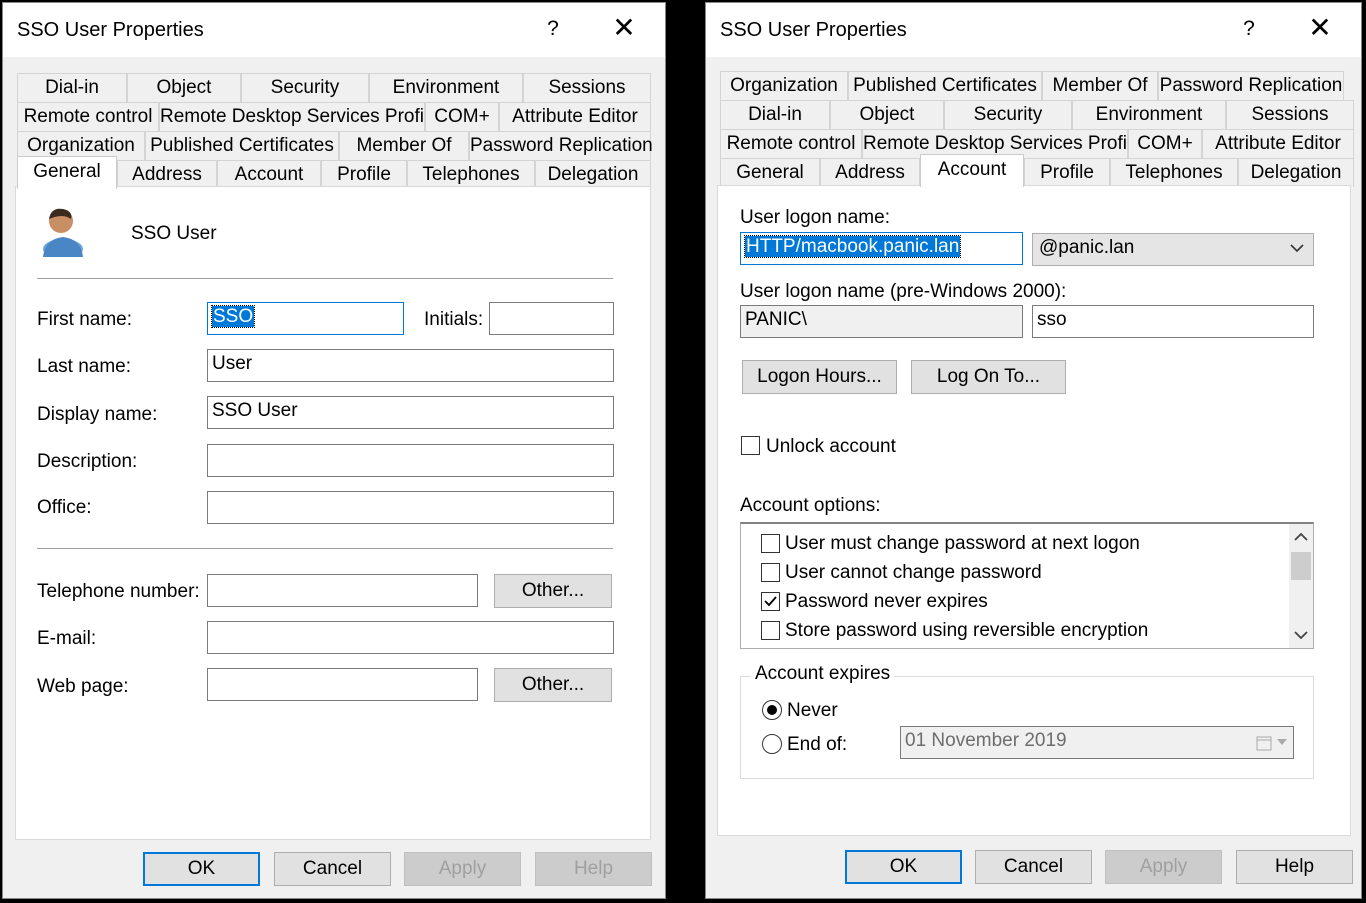 The image size is (1366, 903). Describe the element at coordinates (410, 365) in the screenshot. I see `last-name-field: User` at that location.